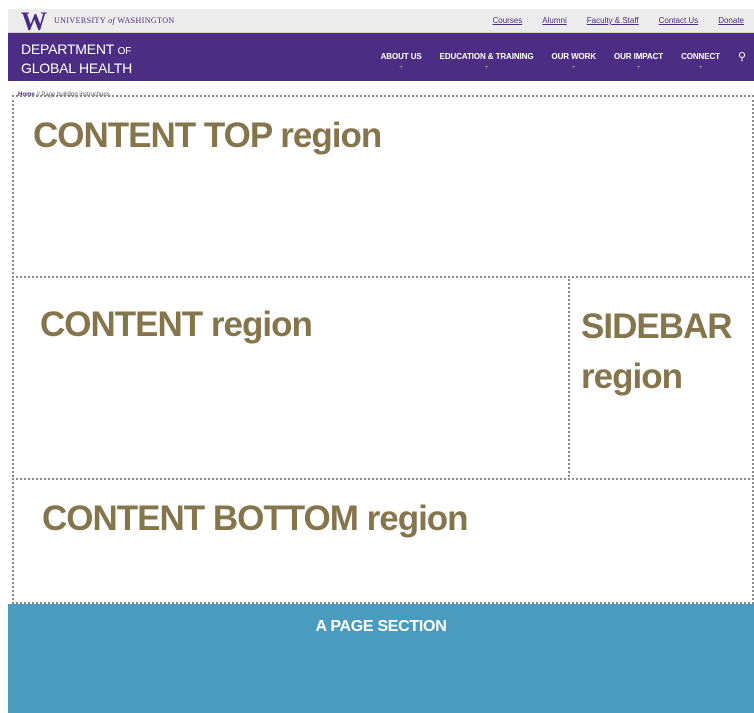 This screenshot has height=713, width=754. Describe the element at coordinates (657, 352) in the screenshot. I see `sidebar-label: SIDEBAR region` at that location.